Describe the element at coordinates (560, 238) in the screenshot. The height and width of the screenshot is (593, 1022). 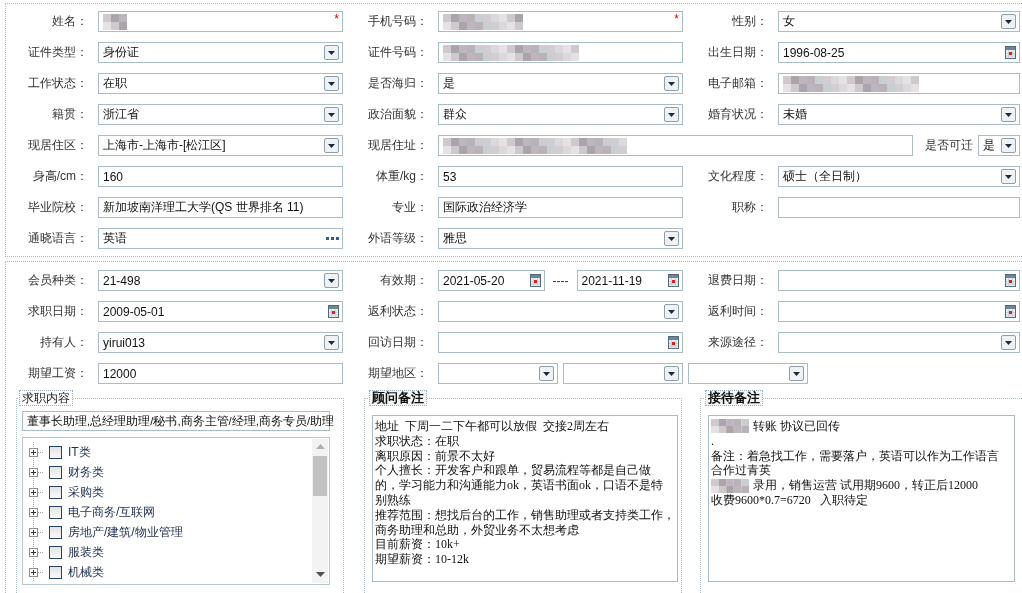
I see `dropdown-field: 雅思` at that location.